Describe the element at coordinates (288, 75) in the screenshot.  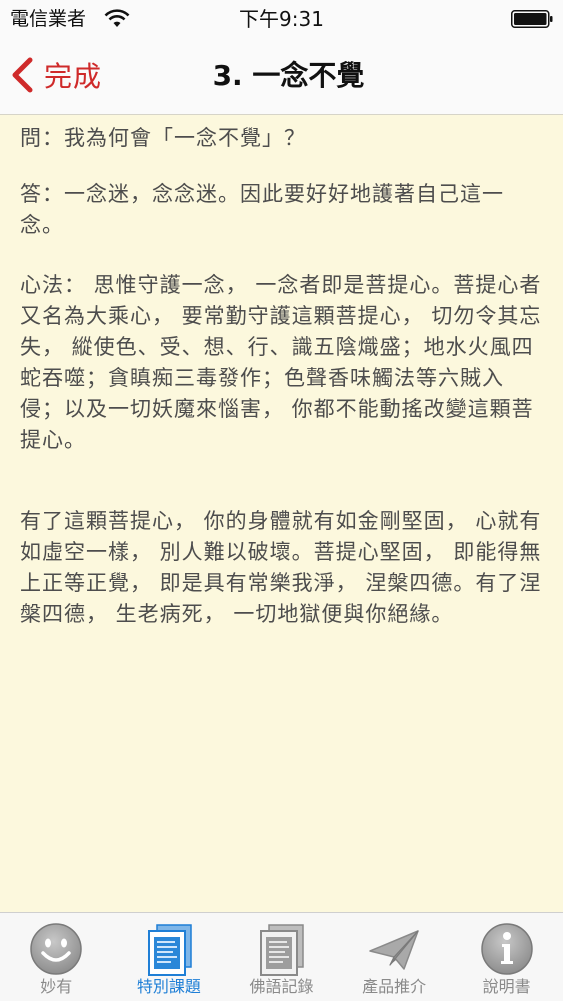
I see `page-title: 3. 一念不覺` at that location.